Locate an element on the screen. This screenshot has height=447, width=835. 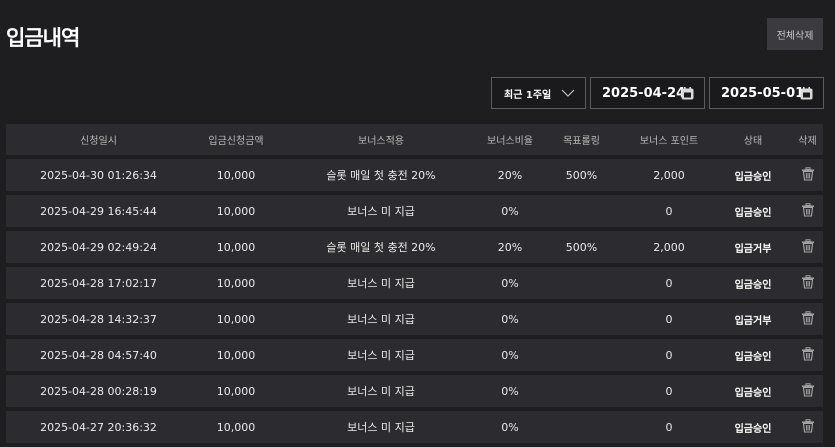
row-datetime: 2025-04-28 04:57:40 is located at coordinates (98, 355).